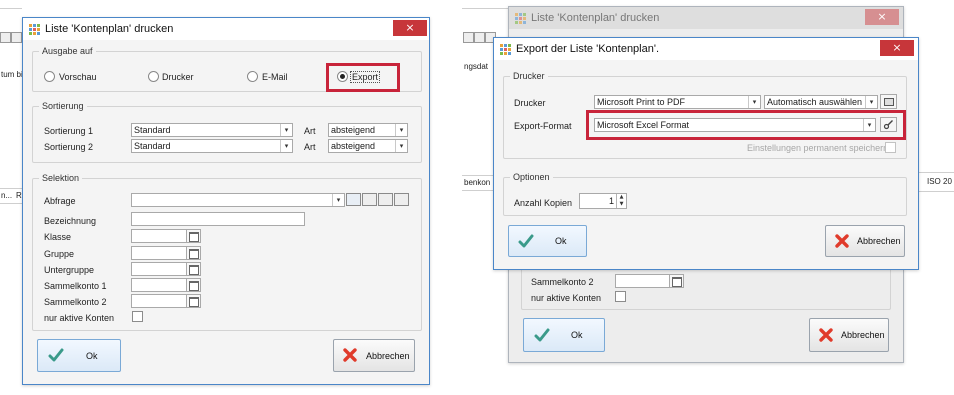 The height and width of the screenshot is (395, 954). Describe the element at coordinates (159, 236) in the screenshot. I see `klasse-input` at that location.